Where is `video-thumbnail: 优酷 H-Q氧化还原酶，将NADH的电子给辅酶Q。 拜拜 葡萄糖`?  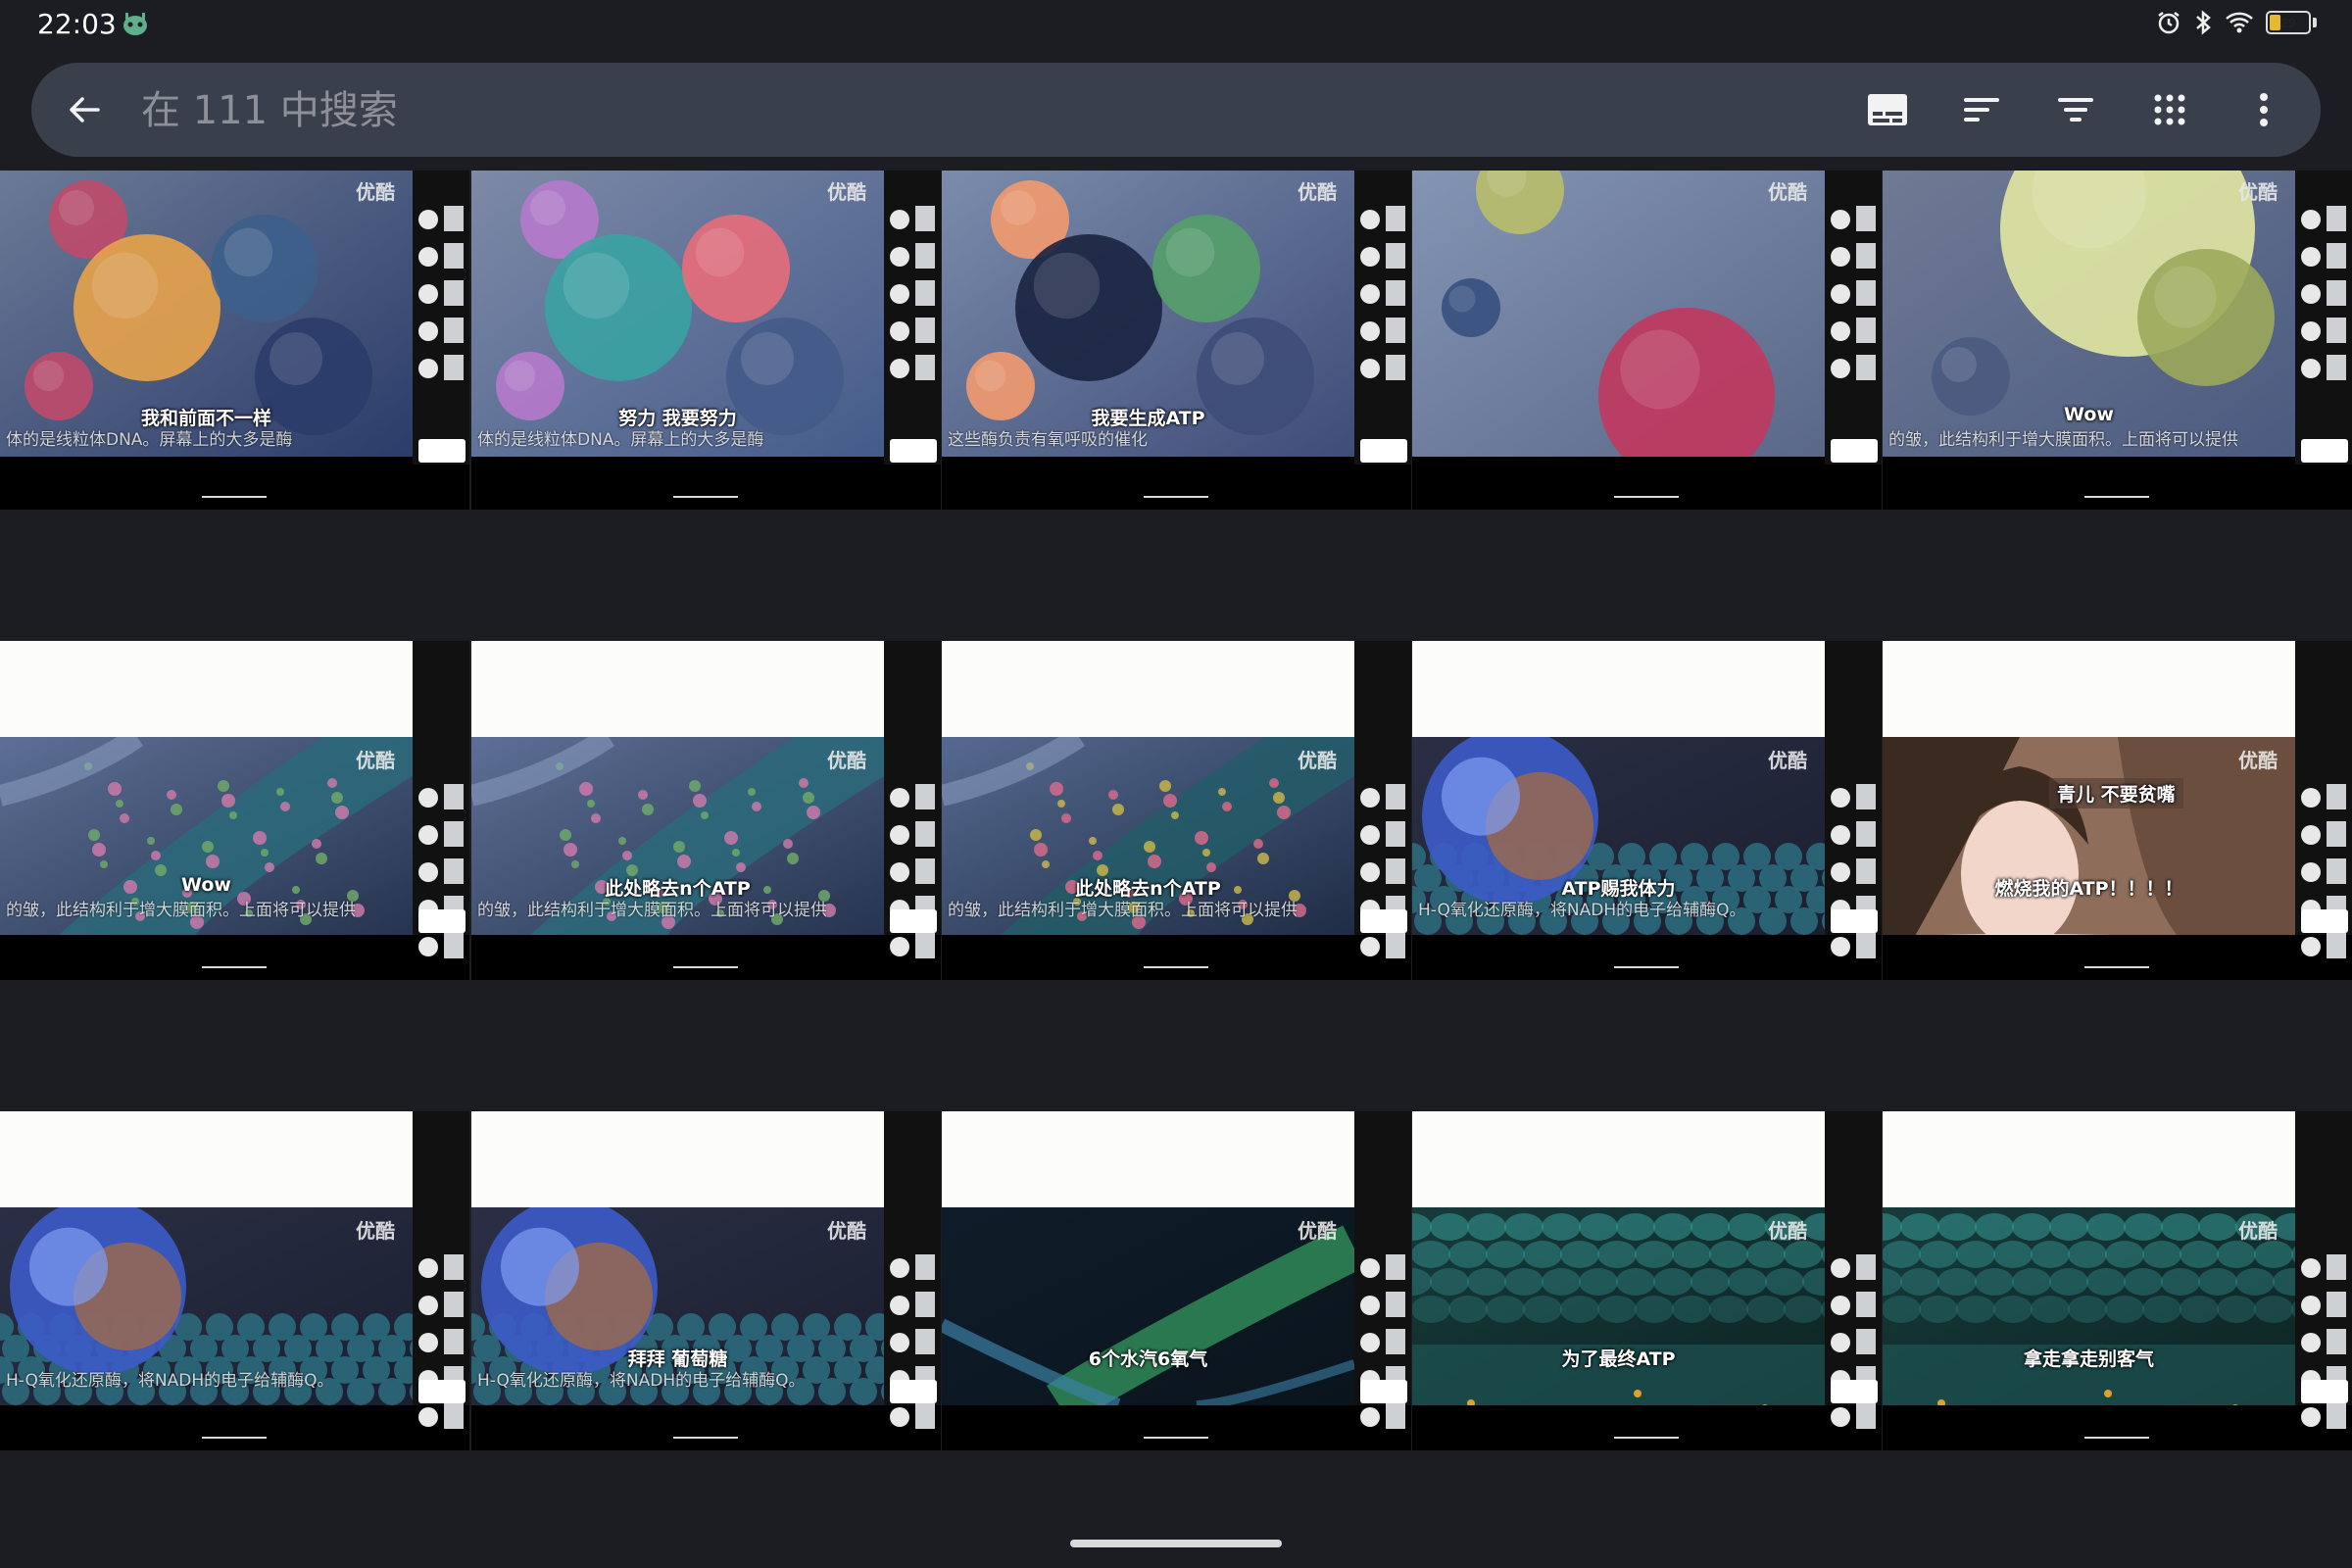 video-thumbnail: 优酷 H-Q氧化还原酶，将NADH的电子给辅酶Q。 拜拜 葡萄糖 is located at coordinates (706, 1280).